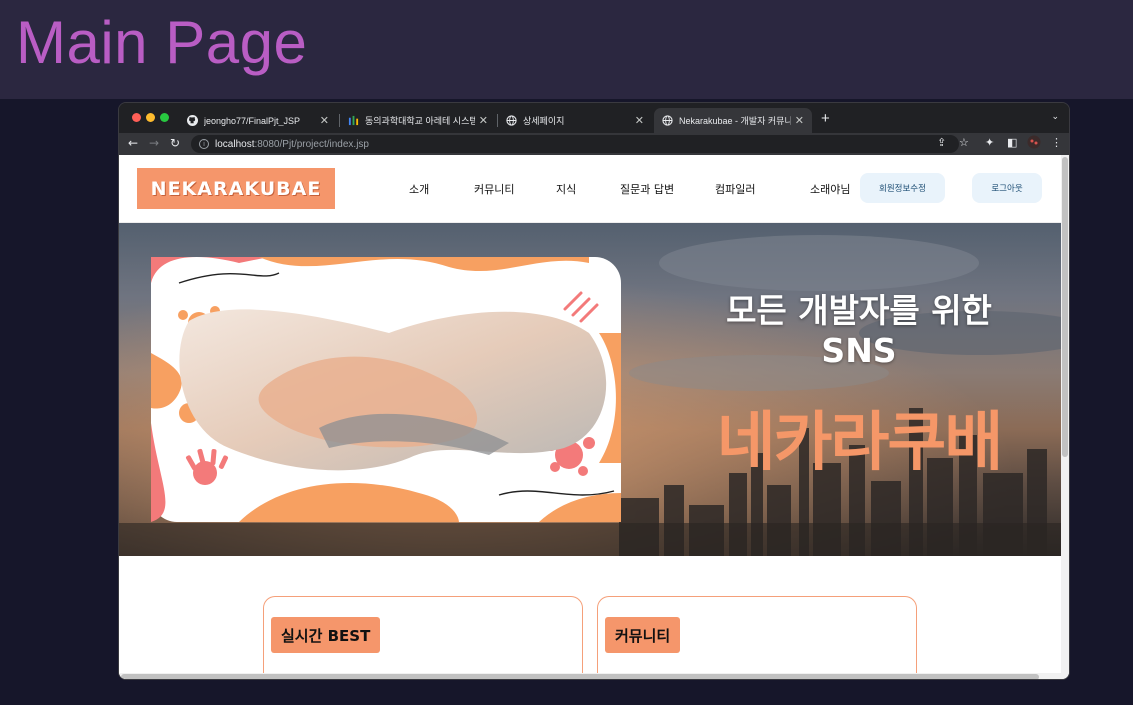  What do you see at coordinates (964, 142) in the screenshot?
I see `star-icon: ☆` at bounding box center [964, 142].